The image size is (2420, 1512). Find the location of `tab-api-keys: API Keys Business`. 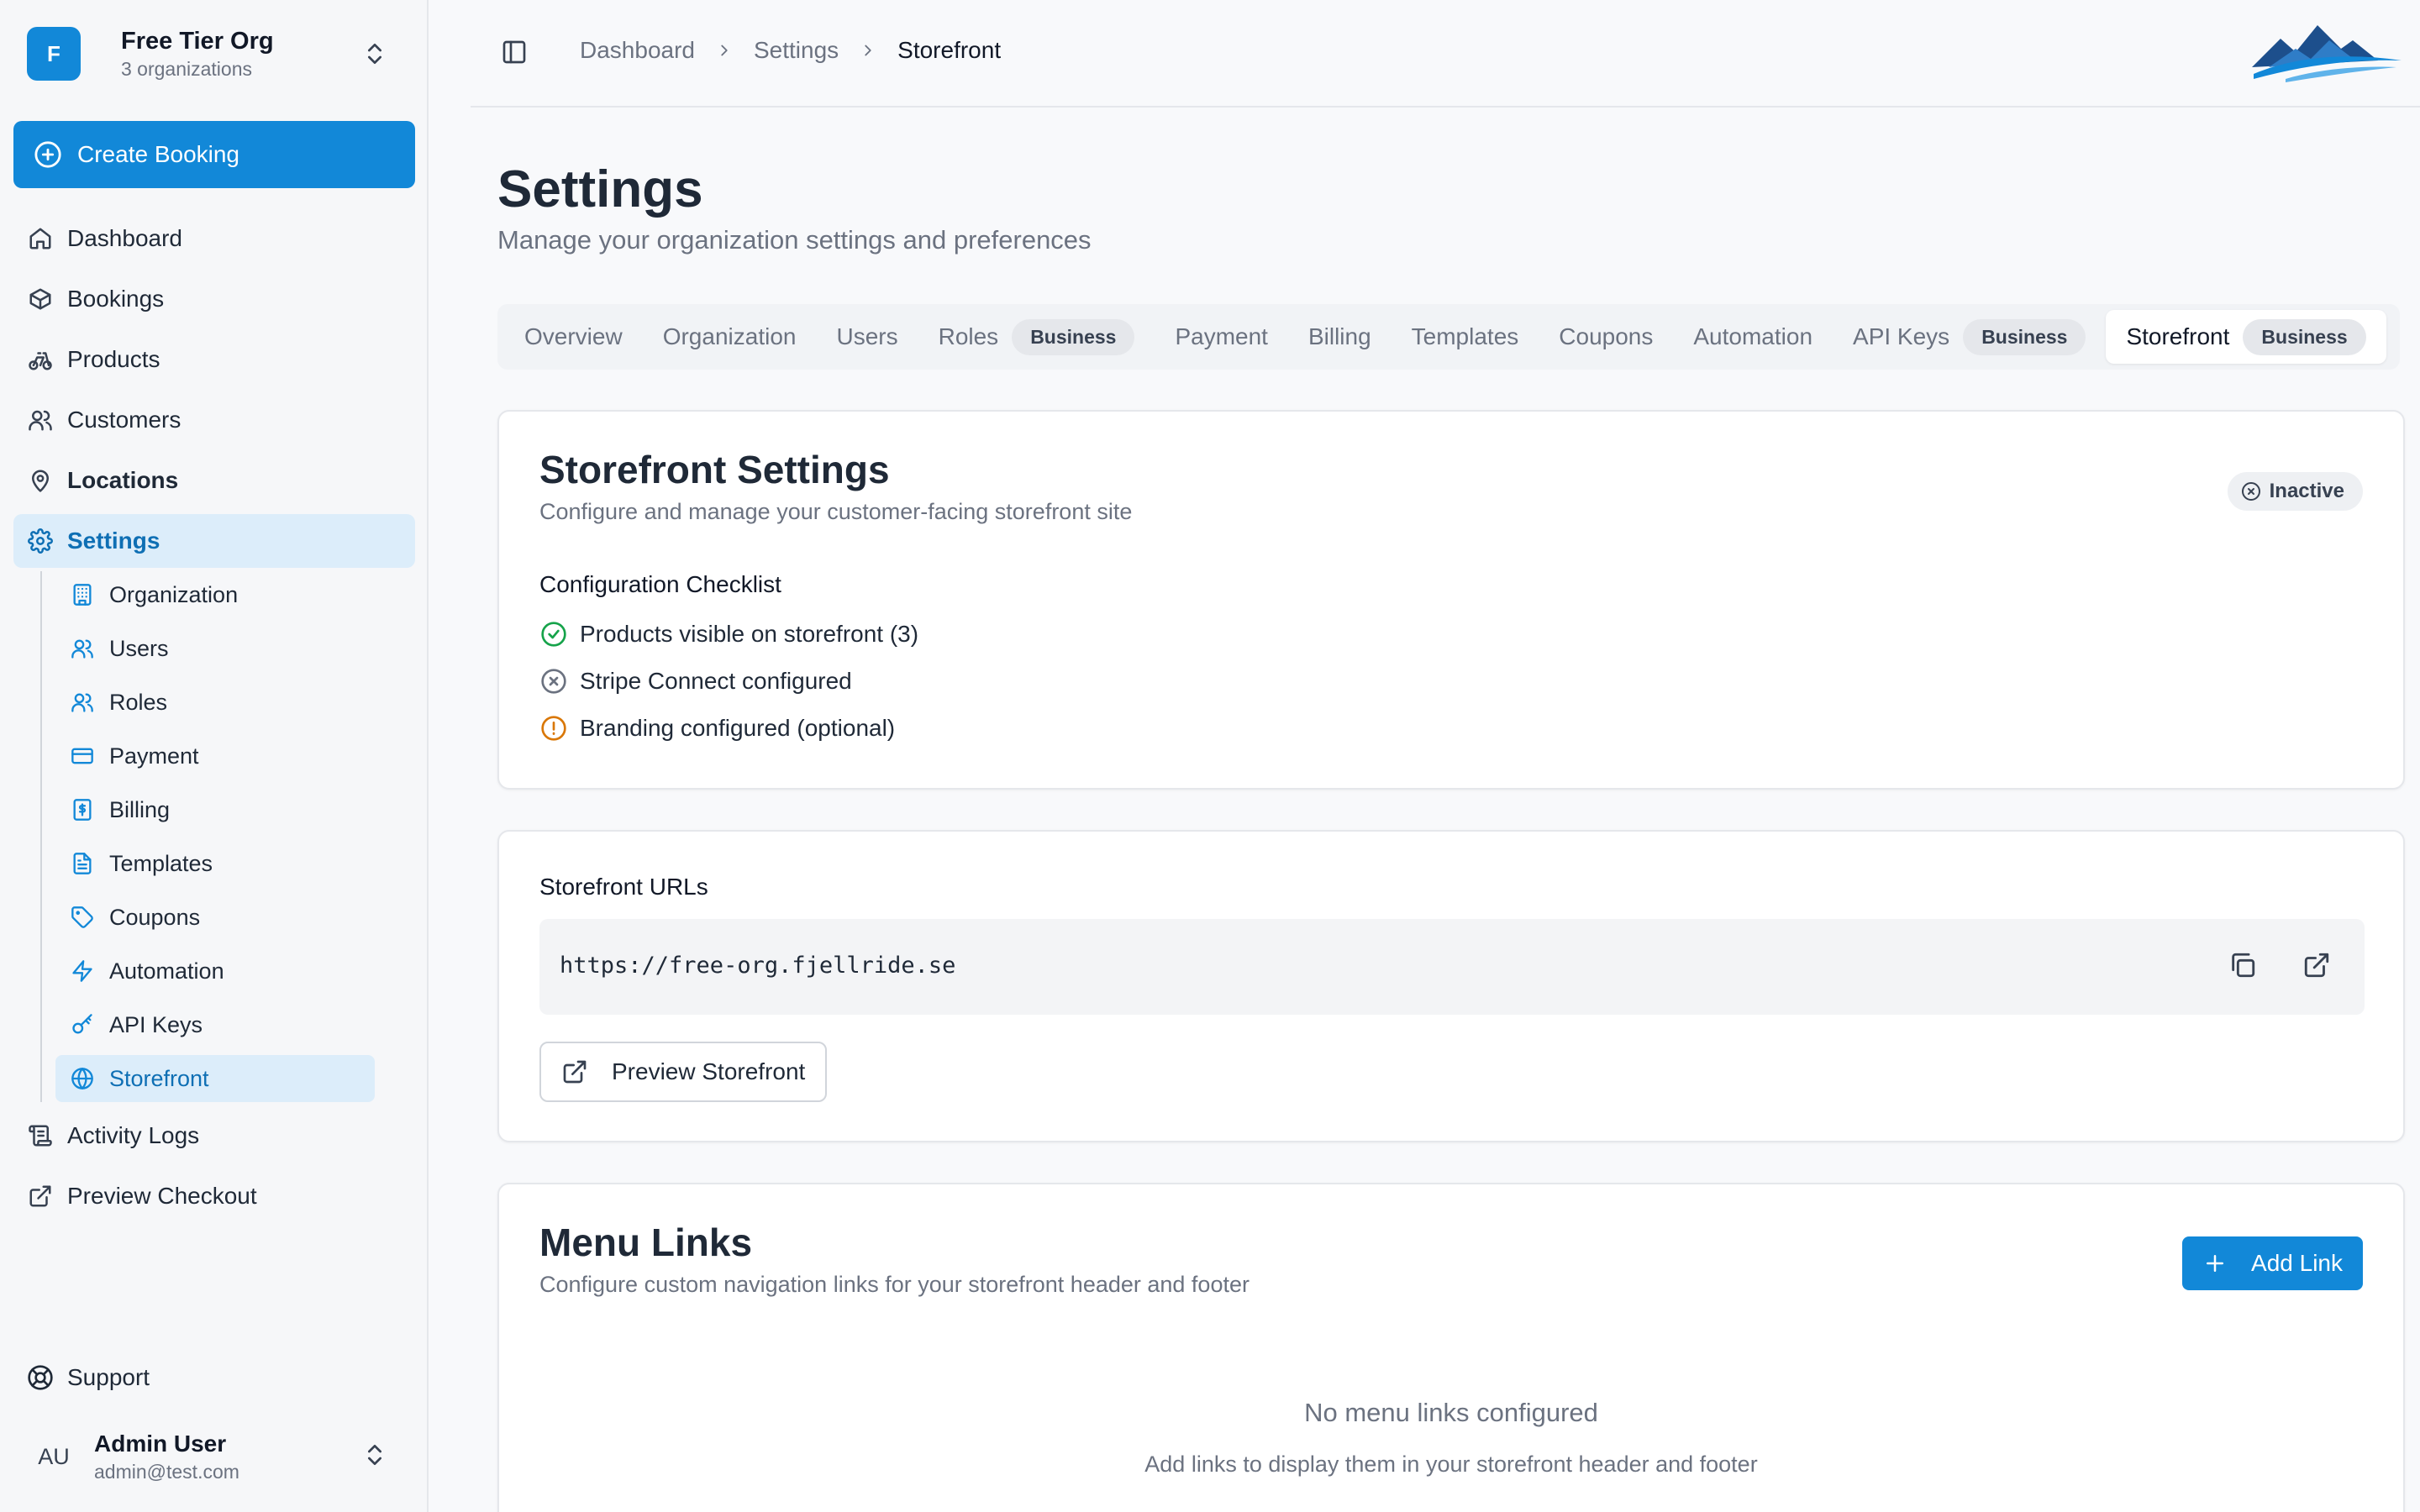

tab-api-keys: API Keys Business is located at coordinates (1970, 337).